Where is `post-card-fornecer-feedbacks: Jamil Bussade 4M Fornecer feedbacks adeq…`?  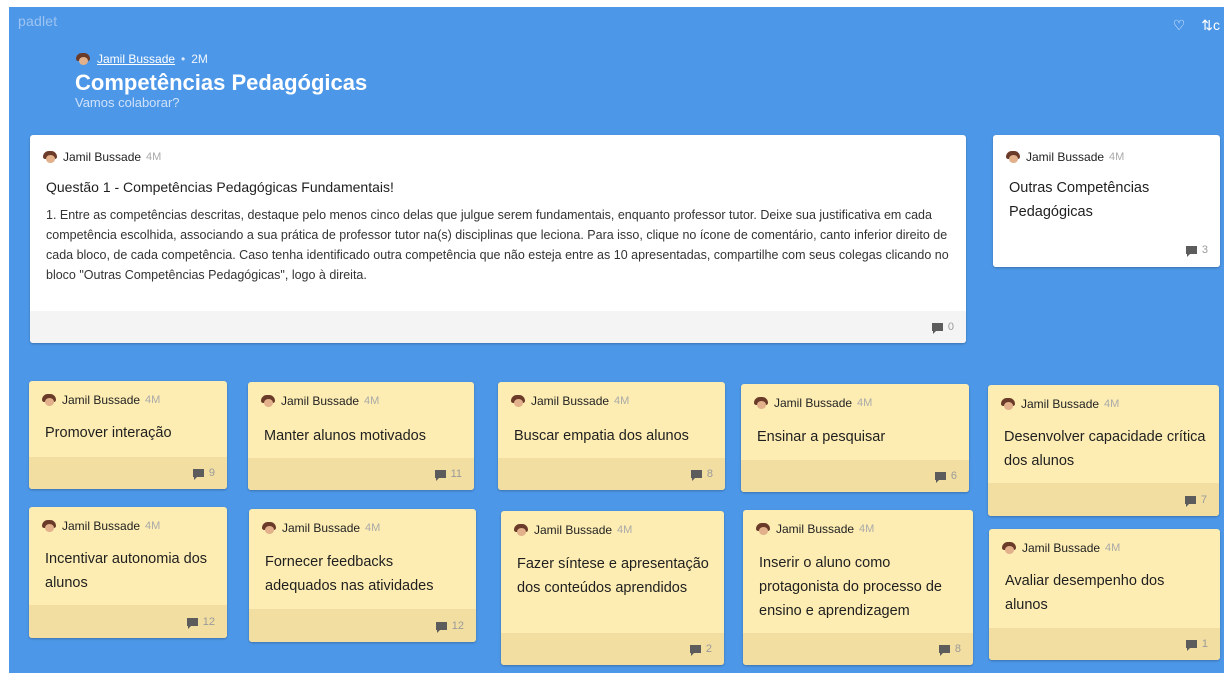 post-card-fornecer-feedbacks: Jamil Bussade 4M Fornecer feedbacks adeq… is located at coordinates (362, 575).